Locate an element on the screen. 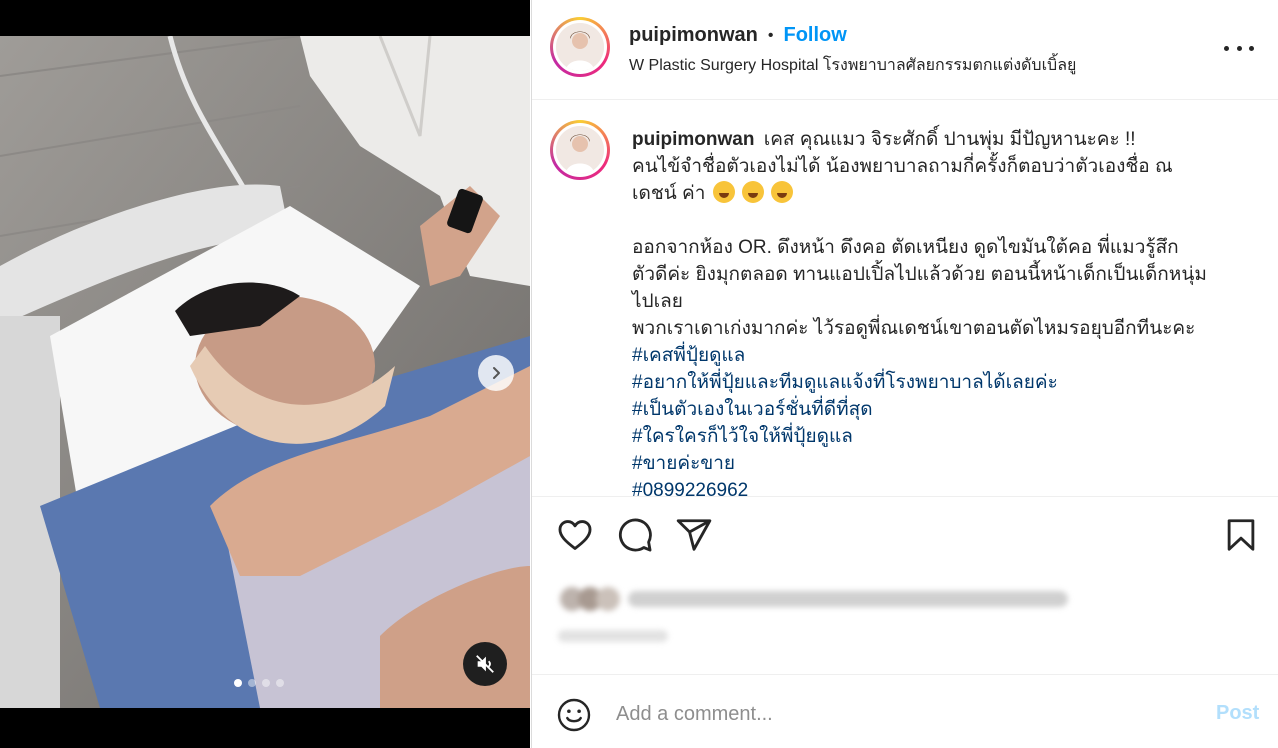 This screenshot has width=1278, height=748. caption-username: puipimonwan is located at coordinates (693, 139).